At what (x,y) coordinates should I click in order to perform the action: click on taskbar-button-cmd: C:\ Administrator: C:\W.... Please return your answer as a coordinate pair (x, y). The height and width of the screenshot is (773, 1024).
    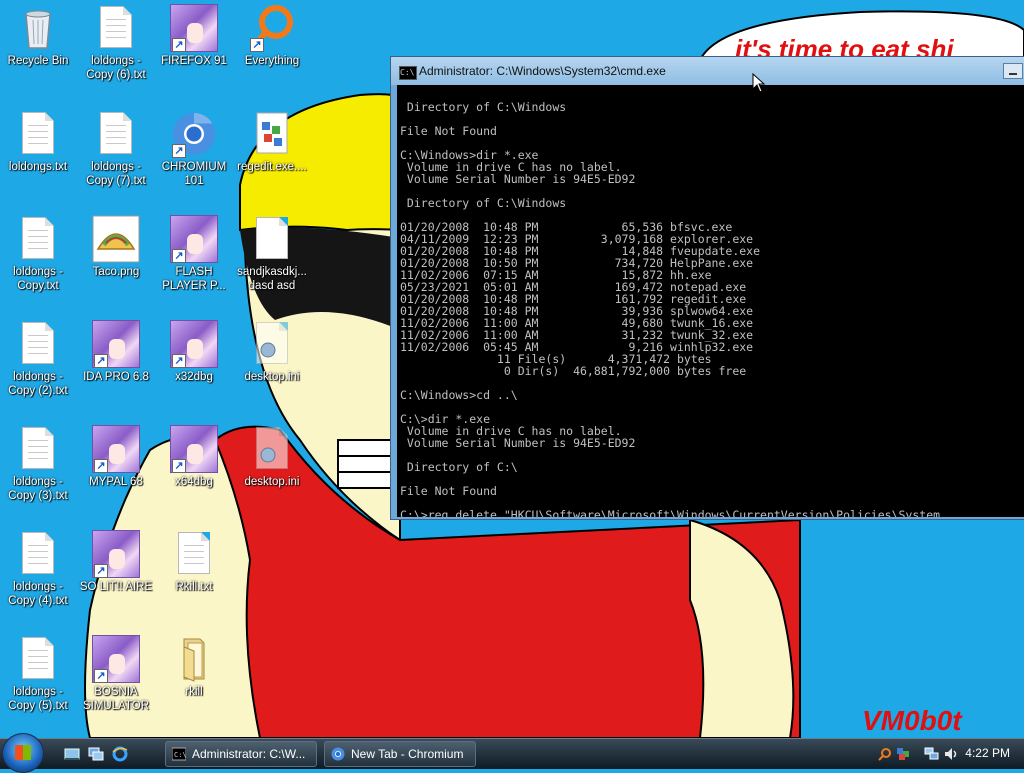
    Looking at the image, I should click on (241, 754).